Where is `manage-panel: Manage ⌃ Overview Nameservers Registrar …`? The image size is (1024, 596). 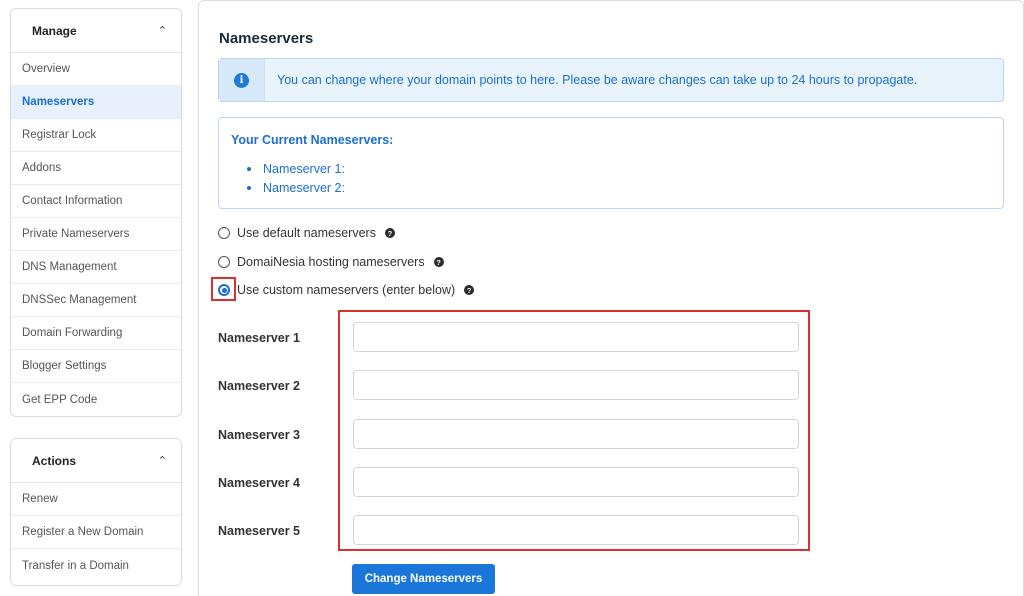
manage-panel: Manage ⌃ Overview Nameservers Registrar … is located at coordinates (96, 212).